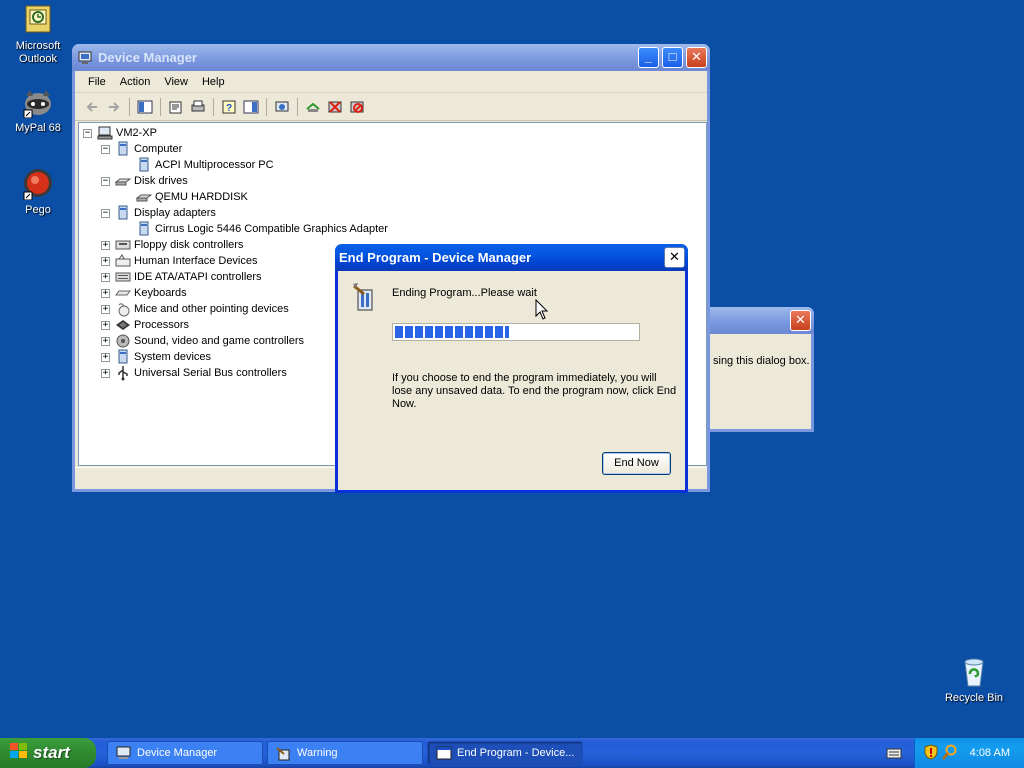 The image size is (1024, 768). Describe the element at coordinates (123, 309) in the screenshot. I see `mouse-icon` at that location.